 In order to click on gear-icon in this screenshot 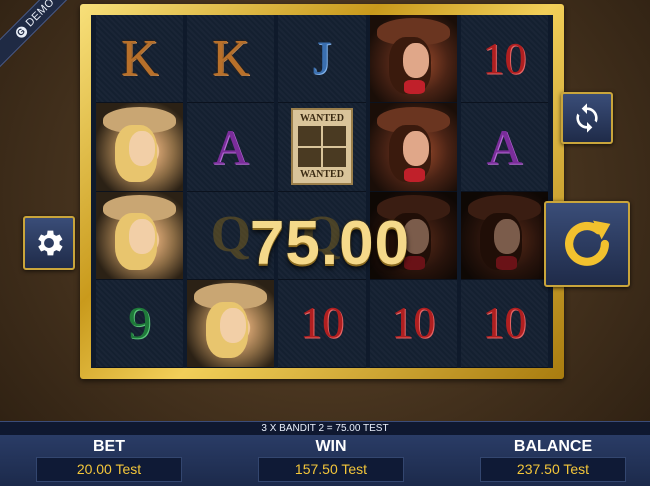, I will do `click(50, 243)`.